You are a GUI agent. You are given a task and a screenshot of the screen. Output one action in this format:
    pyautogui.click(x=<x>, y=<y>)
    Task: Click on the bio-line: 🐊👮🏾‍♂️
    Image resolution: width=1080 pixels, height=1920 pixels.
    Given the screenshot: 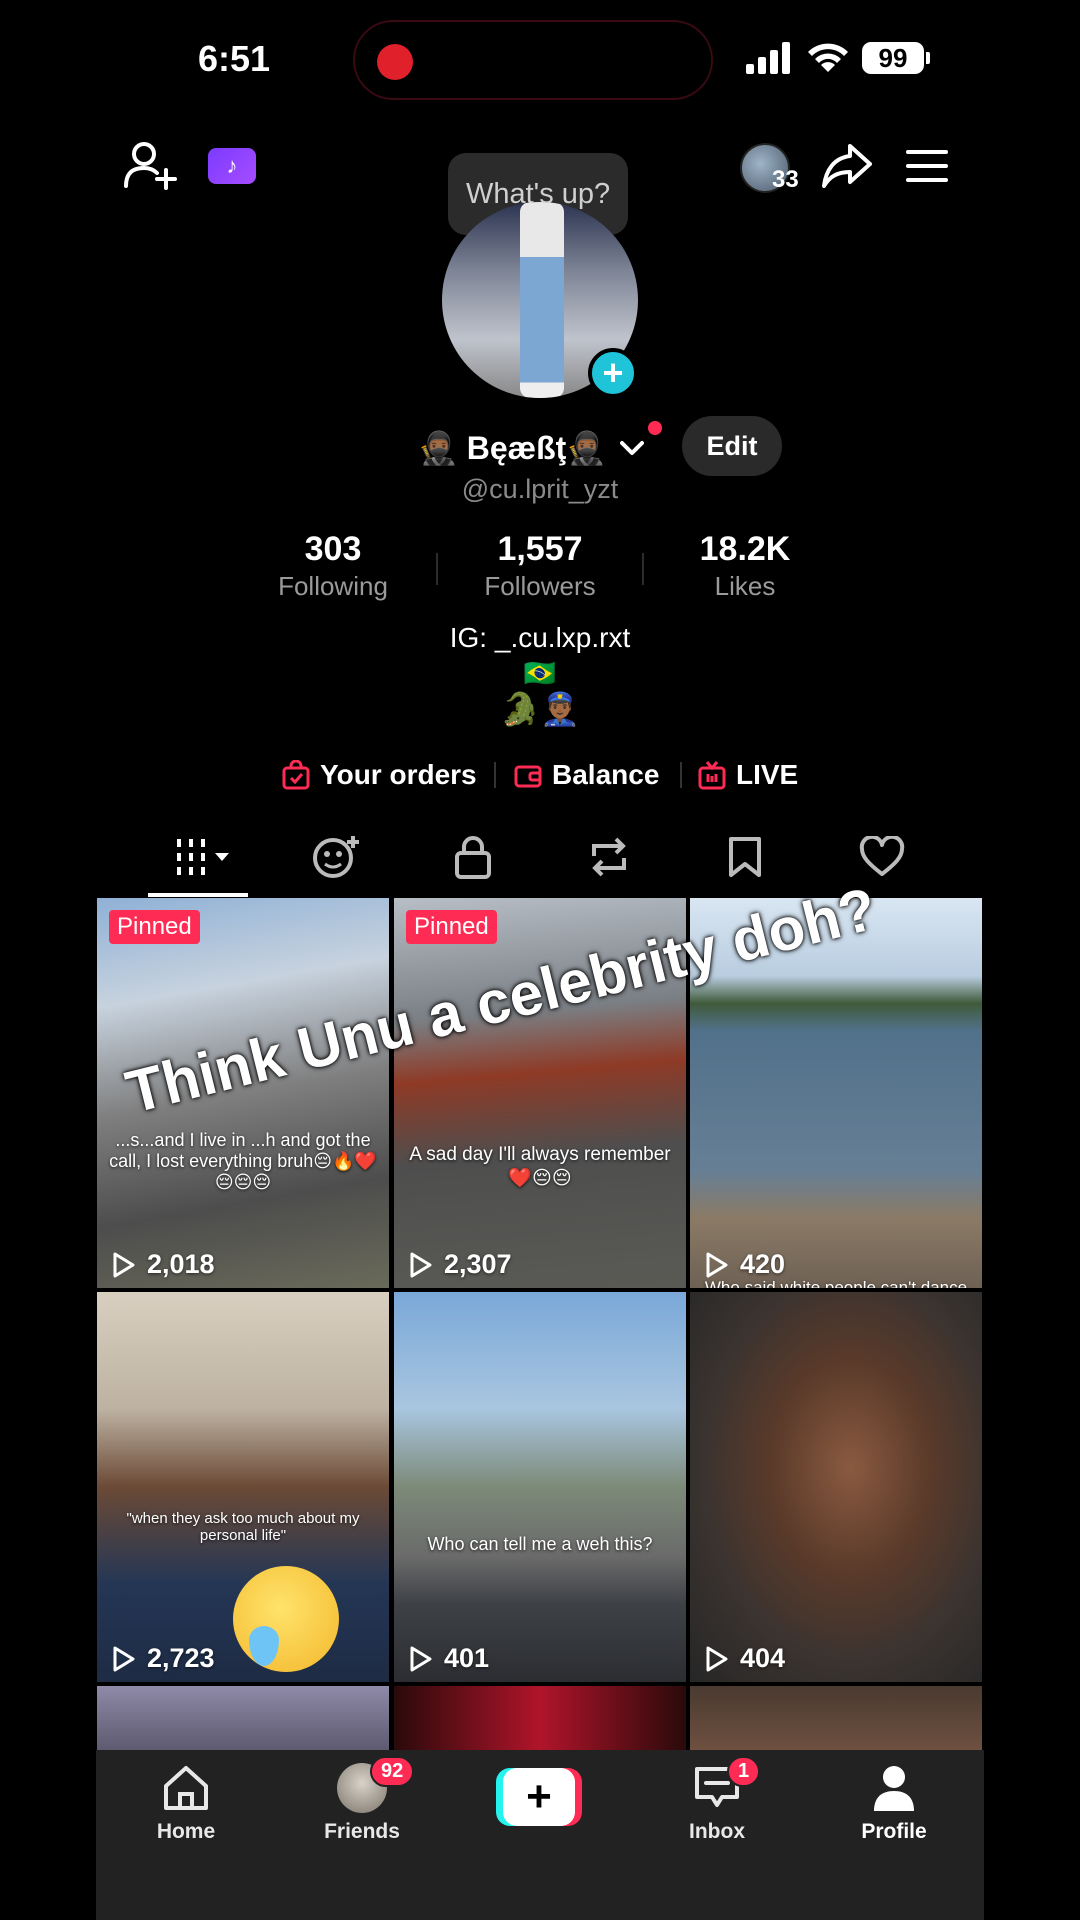 What is the action you would take?
    pyautogui.click(x=540, y=709)
    